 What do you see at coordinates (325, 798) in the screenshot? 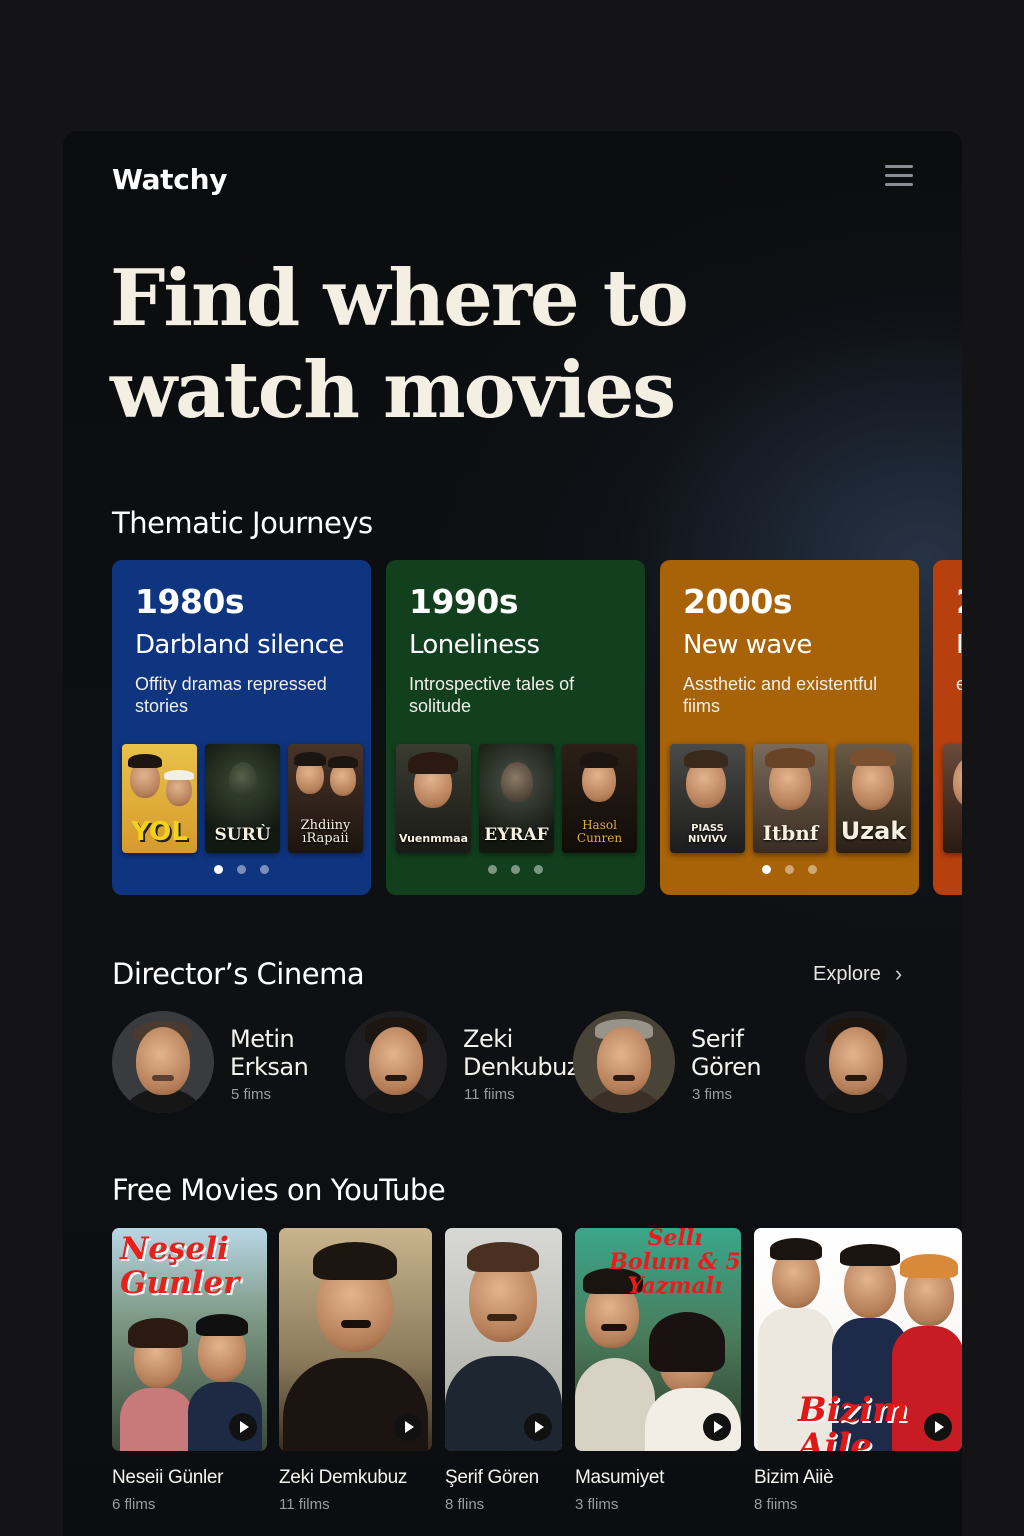
I see `poster-third: Zhdiiny ıRapaii` at bounding box center [325, 798].